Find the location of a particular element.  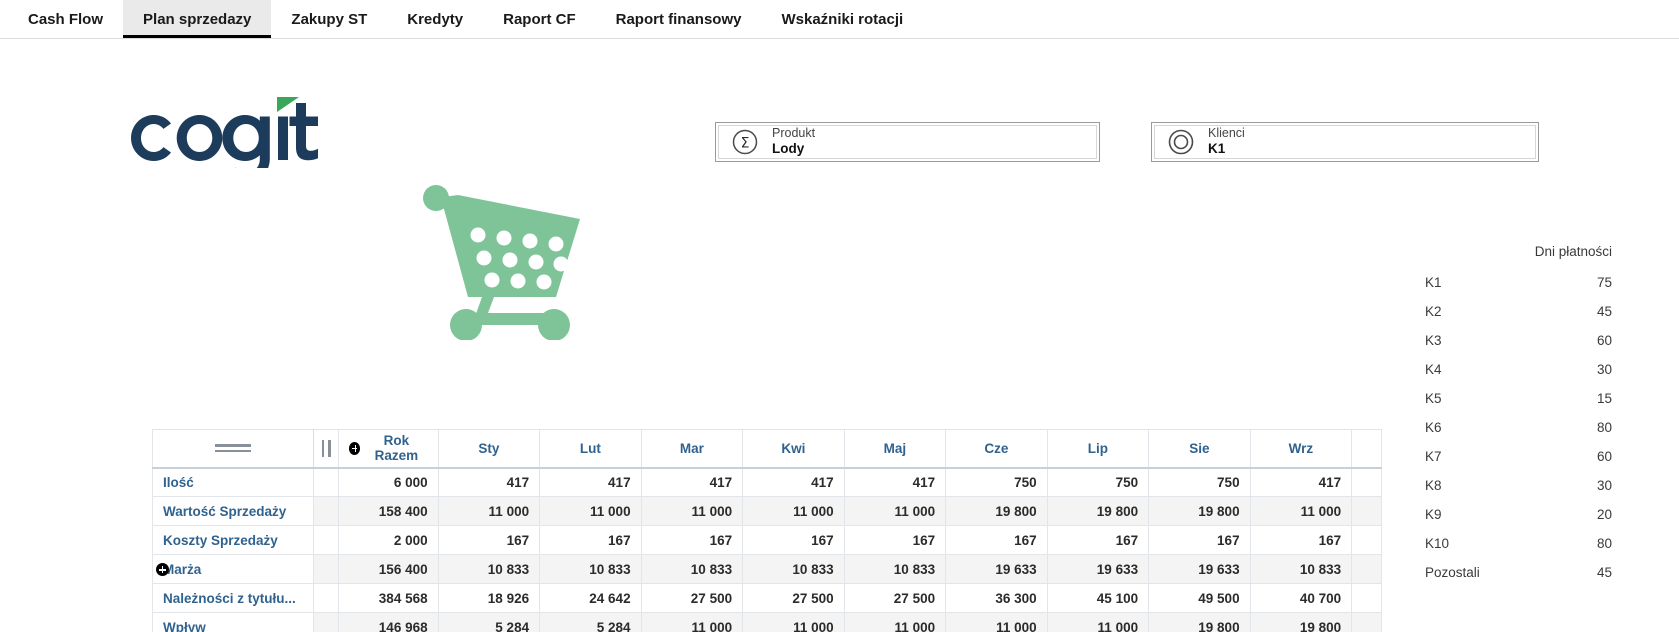

dni-platnosci-row: K8 30 is located at coordinates (1522, 492).